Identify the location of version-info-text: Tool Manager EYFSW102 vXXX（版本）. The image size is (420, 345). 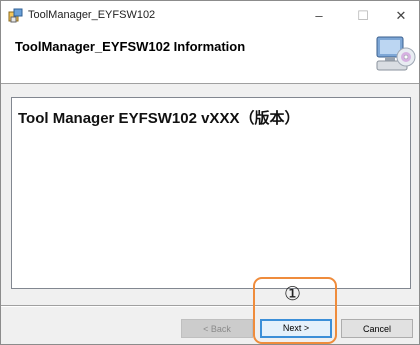
(159, 118).